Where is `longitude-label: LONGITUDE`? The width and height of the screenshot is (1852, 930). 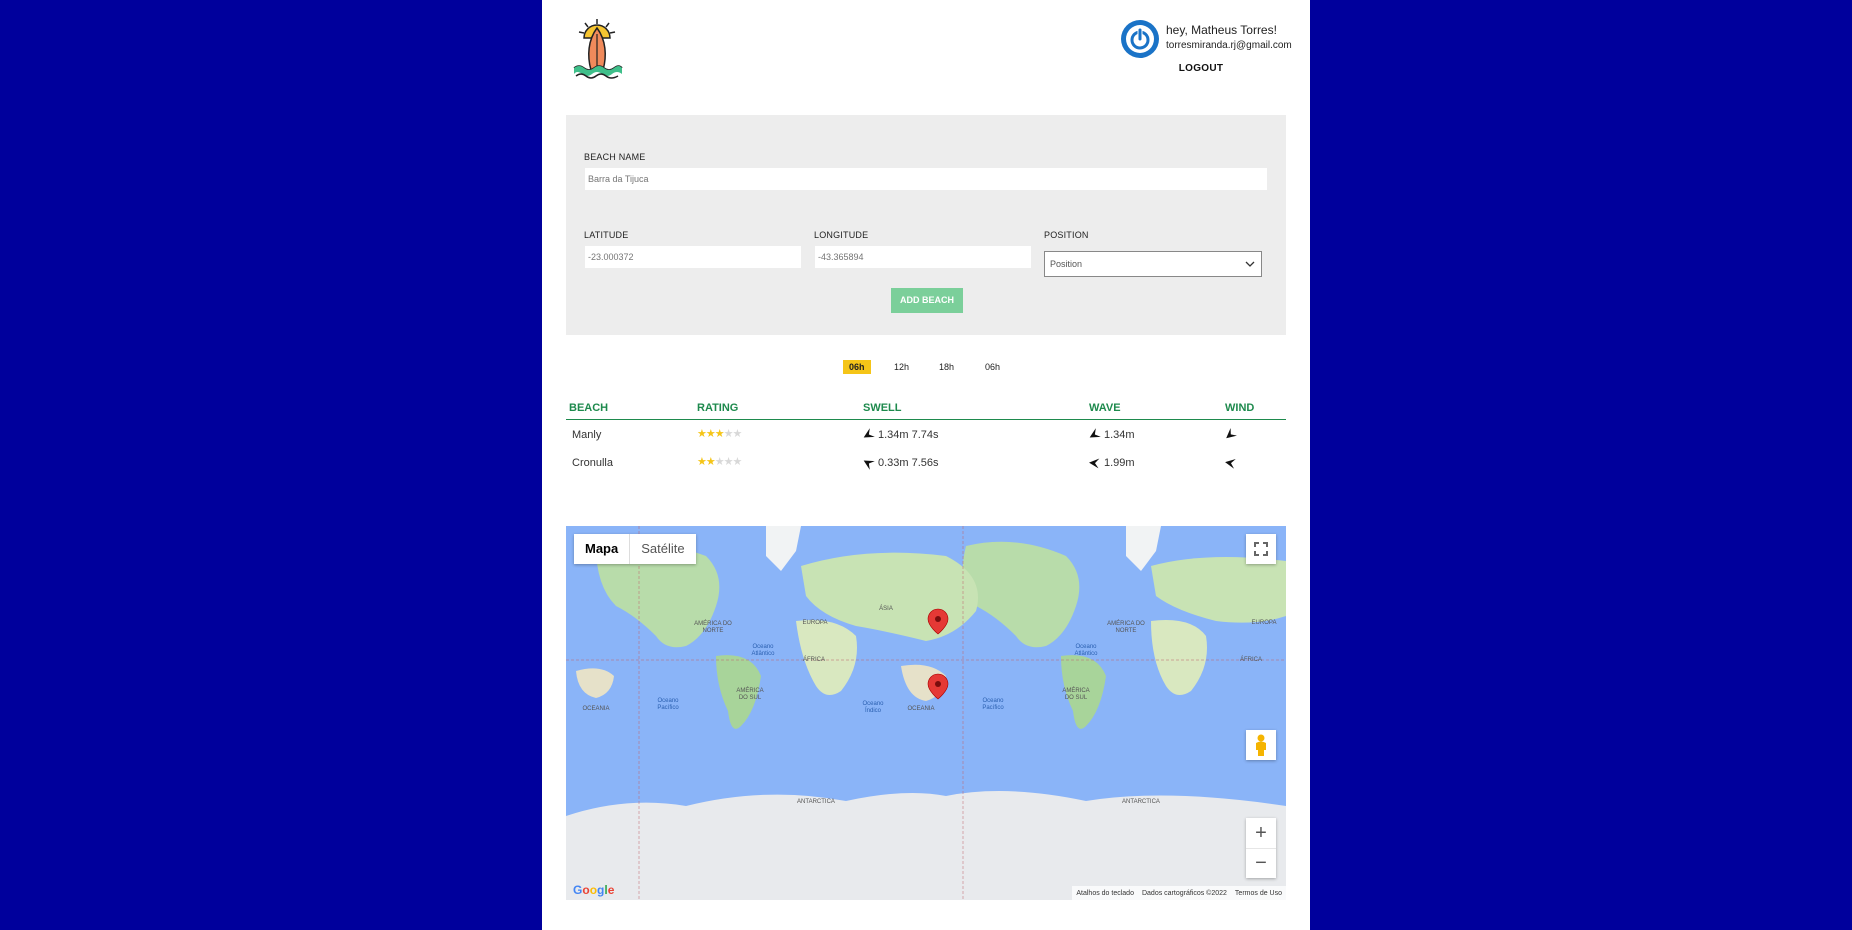
longitude-label: LONGITUDE is located at coordinates (841, 235).